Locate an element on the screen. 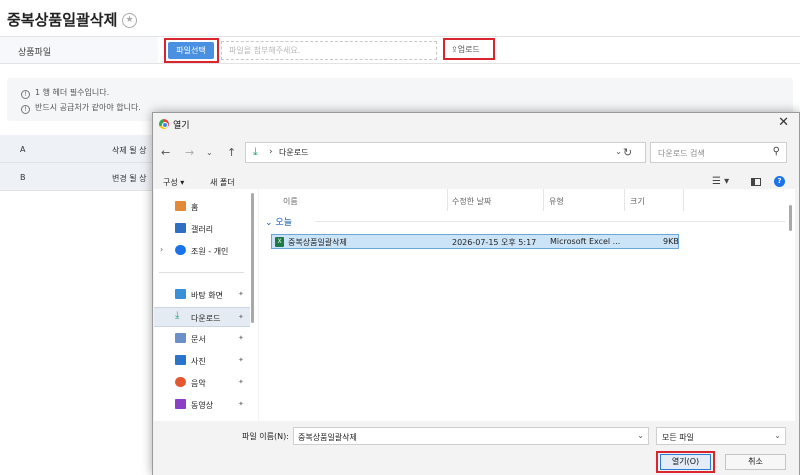 The height and width of the screenshot is (475, 800). nav-item-gallery: 갤러리 is located at coordinates (202, 229).